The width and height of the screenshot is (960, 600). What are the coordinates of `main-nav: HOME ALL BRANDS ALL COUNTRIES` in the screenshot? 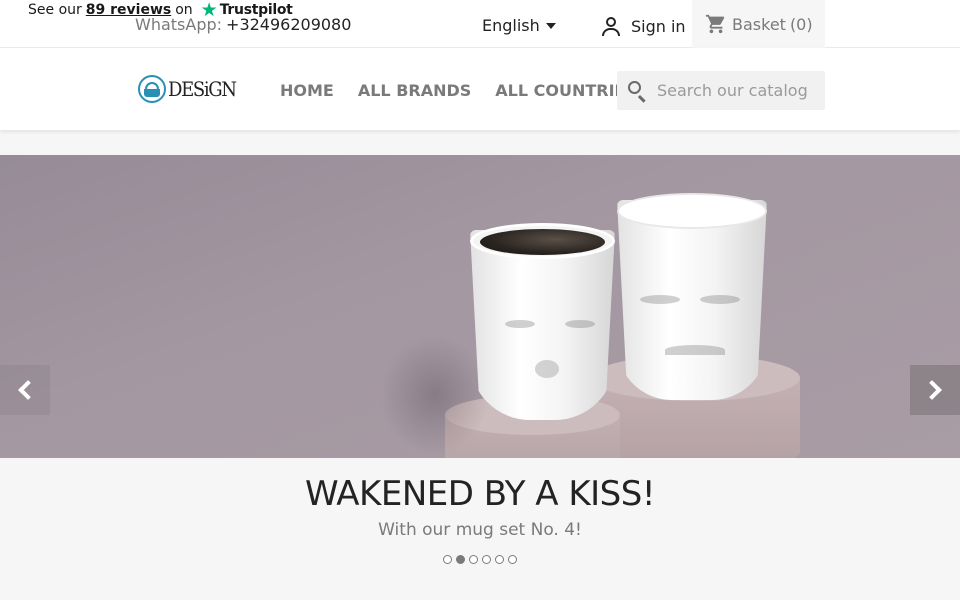 It's located at (470, 90).